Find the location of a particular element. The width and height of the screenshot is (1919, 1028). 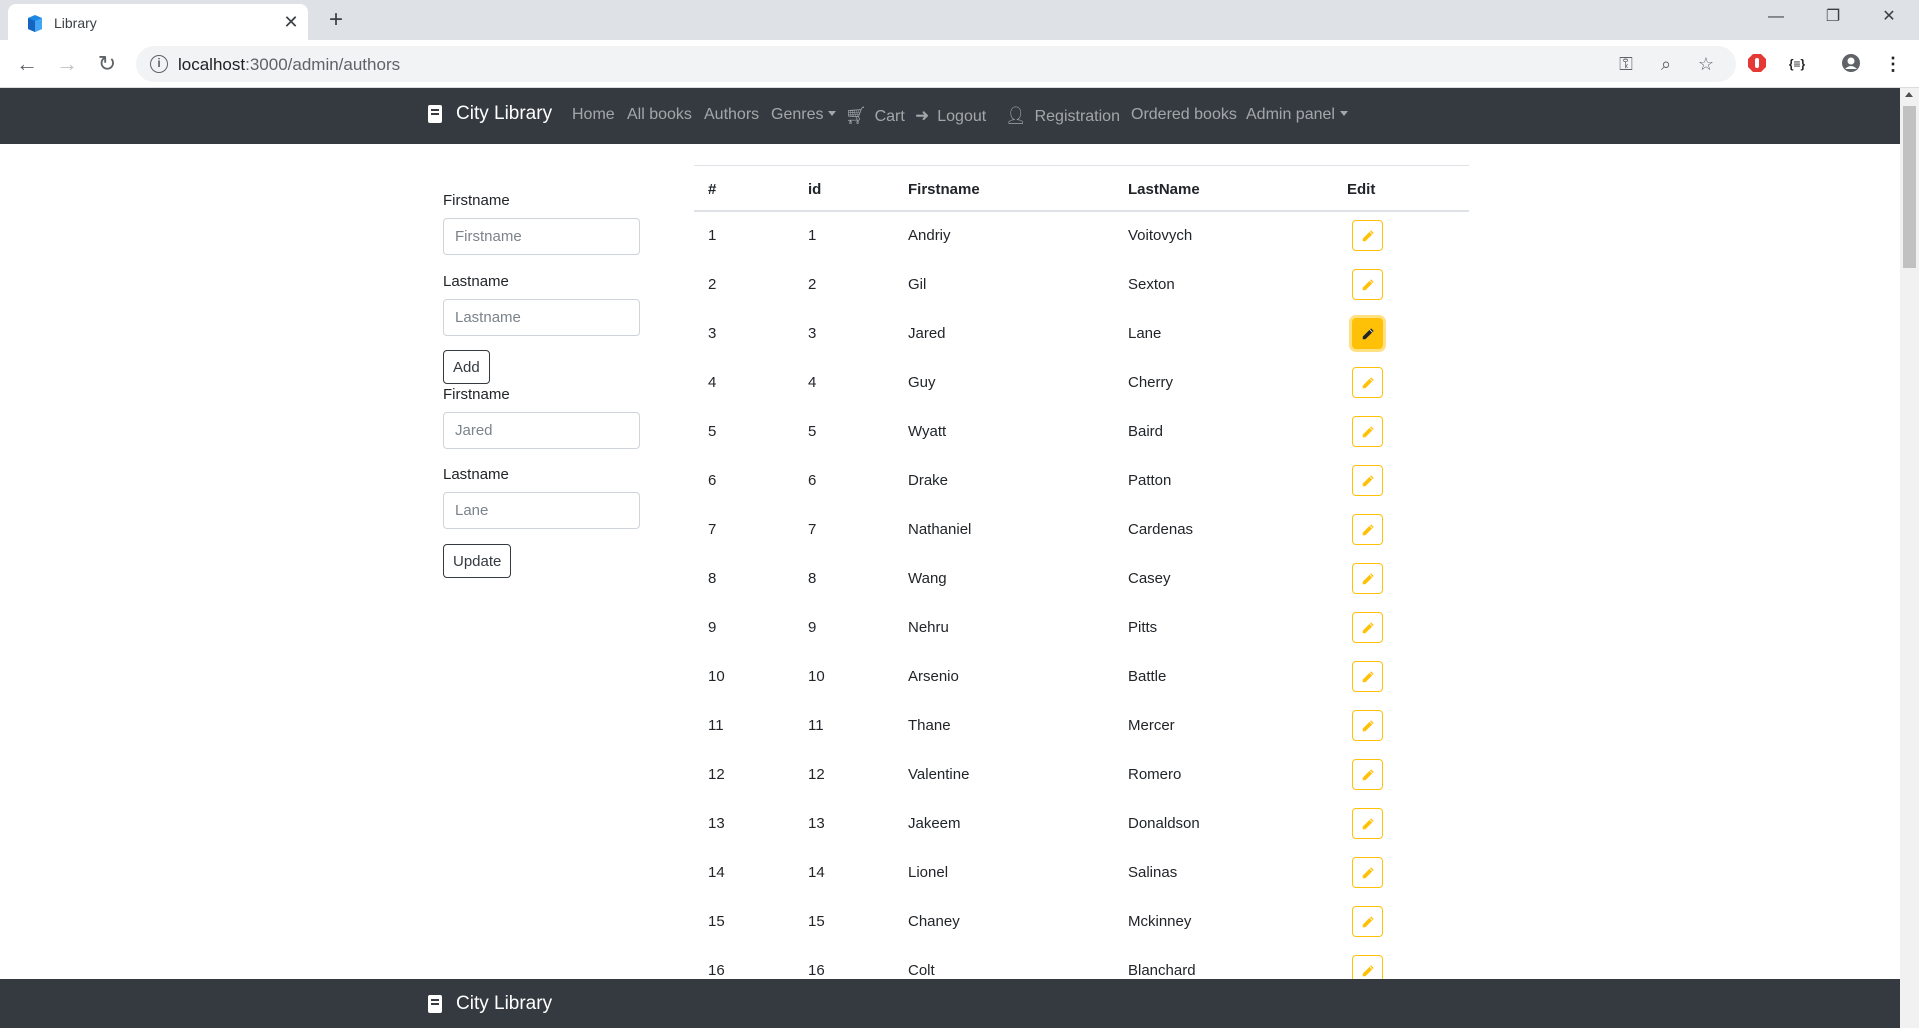

nav-ordered-books: Ordered books is located at coordinates (1184, 115).